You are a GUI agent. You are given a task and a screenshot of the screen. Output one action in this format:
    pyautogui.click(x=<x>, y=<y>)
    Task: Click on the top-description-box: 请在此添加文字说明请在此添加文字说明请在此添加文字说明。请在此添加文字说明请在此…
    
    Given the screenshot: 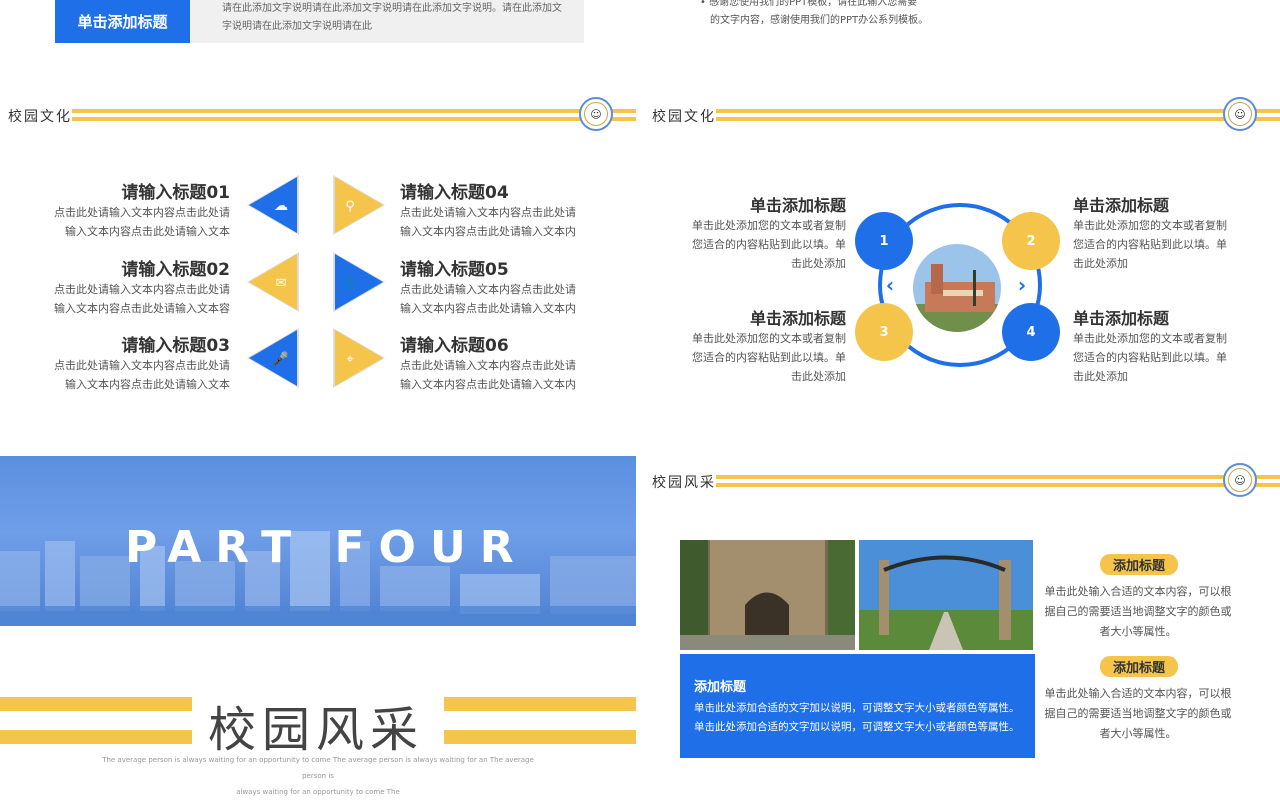 What is the action you would take?
    pyautogui.click(x=387, y=21)
    